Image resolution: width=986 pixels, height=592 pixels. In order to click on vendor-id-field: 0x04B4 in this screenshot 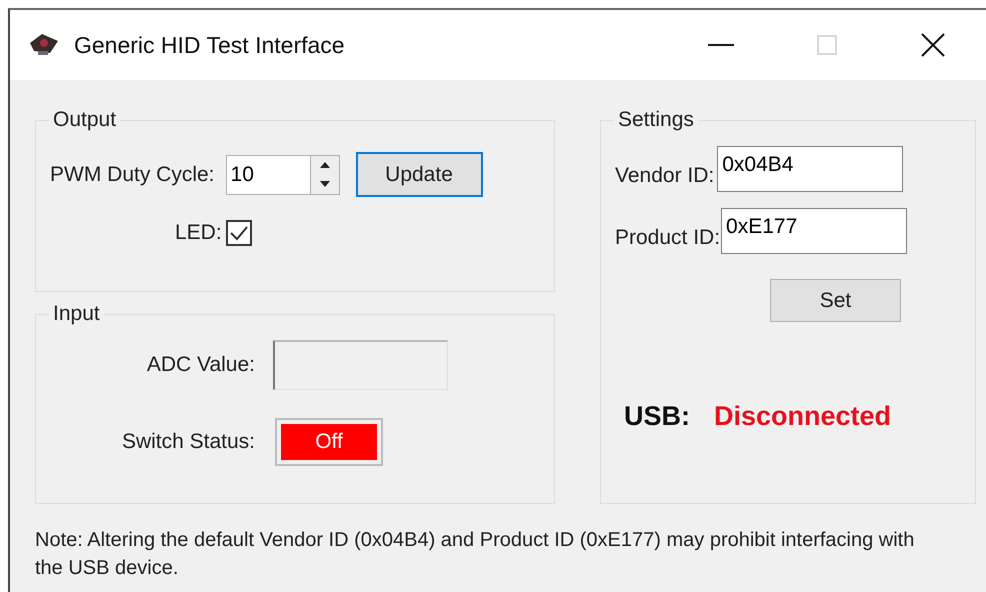, I will do `click(810, 169)`.